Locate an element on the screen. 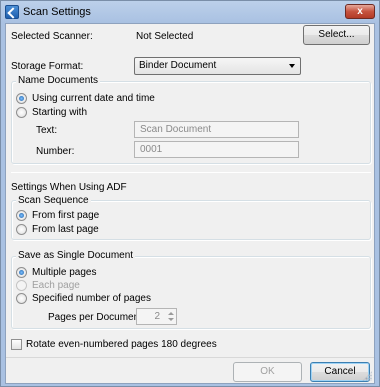 The height and width of the screenshot is (387, 380). close-button: x is located at coordinates (360, 11).